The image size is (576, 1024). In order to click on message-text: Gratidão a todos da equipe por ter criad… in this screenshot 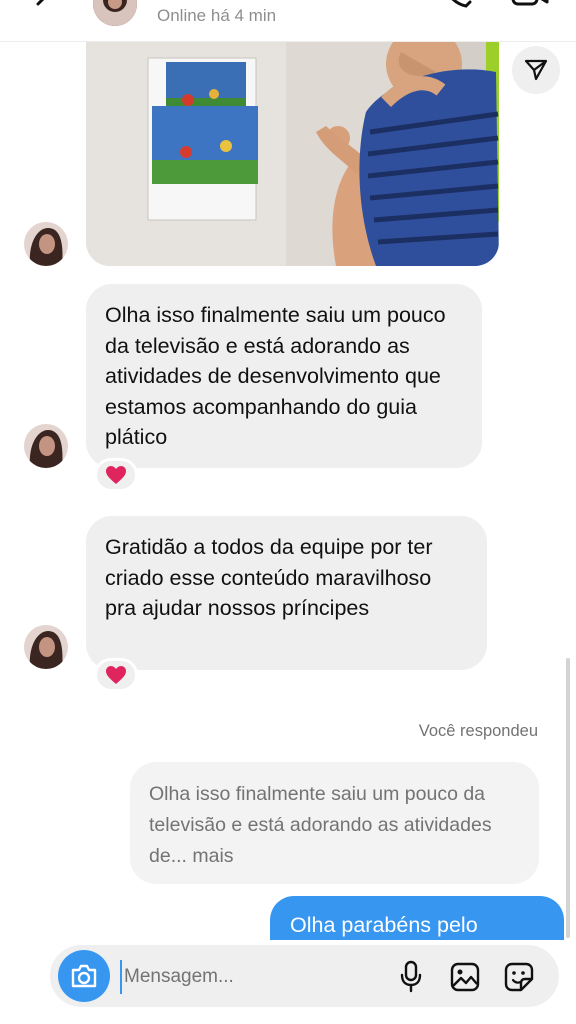, I will do `click(269, 577)`.